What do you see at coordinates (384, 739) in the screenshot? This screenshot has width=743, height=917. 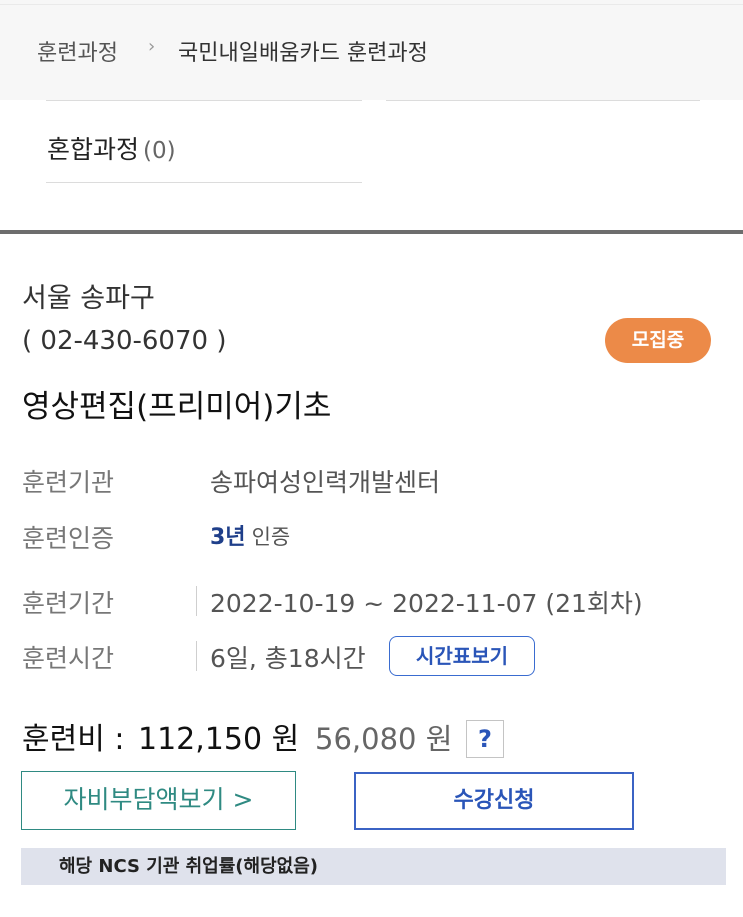 I see `fee-discount: 56,080 원` at bounding box center [384, 739].